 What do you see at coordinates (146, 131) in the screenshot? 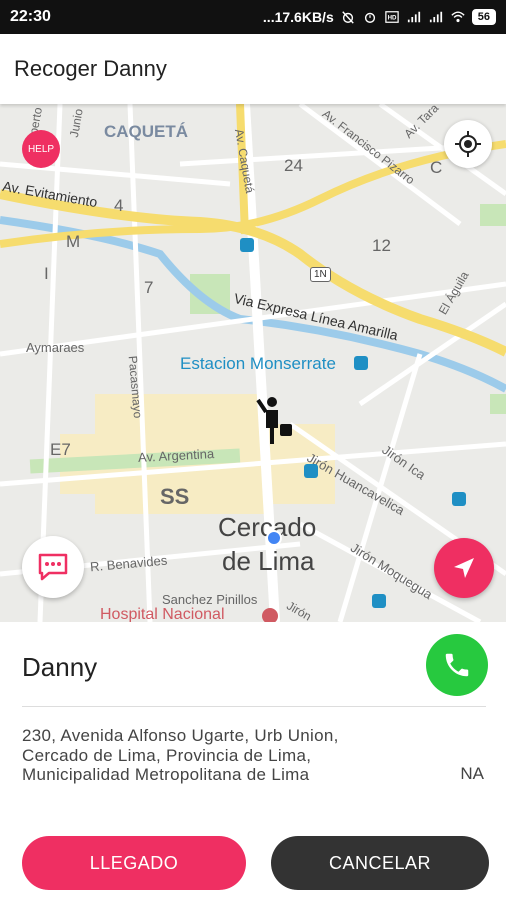
I see `map-label-caqueta: CAQUETÁ` at bounding box center [146, 131].